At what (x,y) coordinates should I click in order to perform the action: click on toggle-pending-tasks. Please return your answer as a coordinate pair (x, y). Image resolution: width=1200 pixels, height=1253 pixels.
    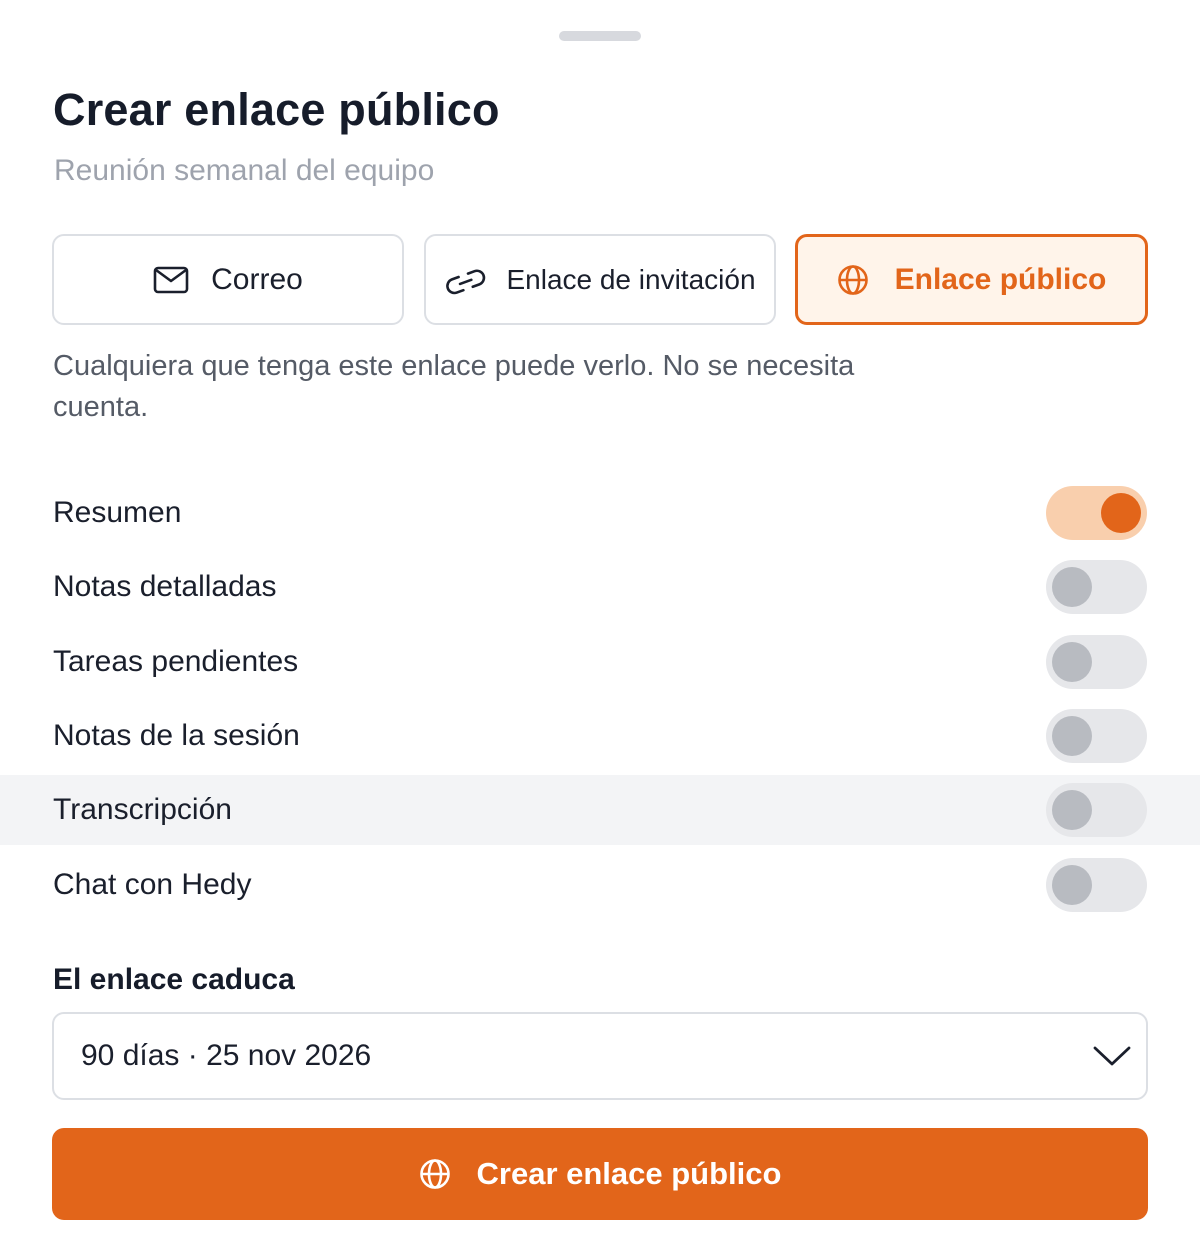
    Looking at the image, I should click on (1096, 662).